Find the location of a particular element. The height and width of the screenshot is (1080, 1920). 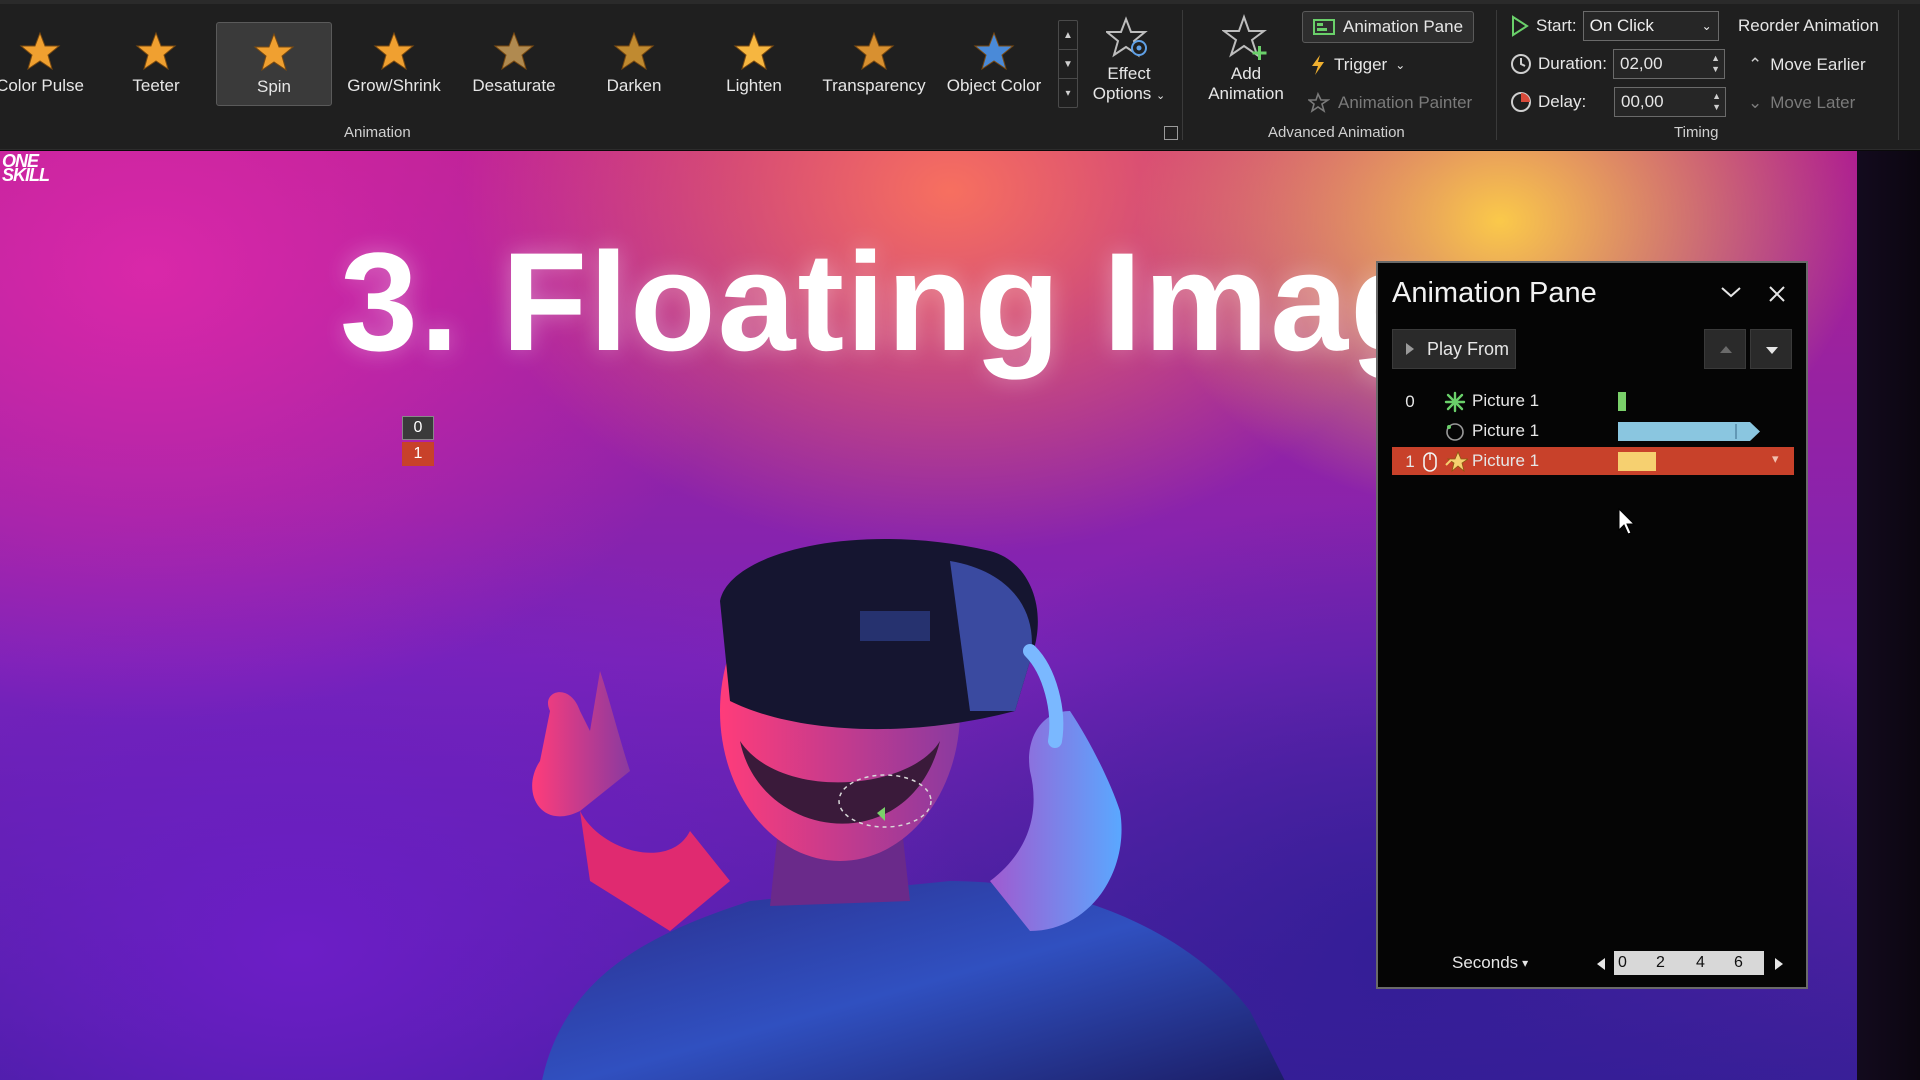

start-chevron-icon: ⌄ is located at coordinates (1706, 26).